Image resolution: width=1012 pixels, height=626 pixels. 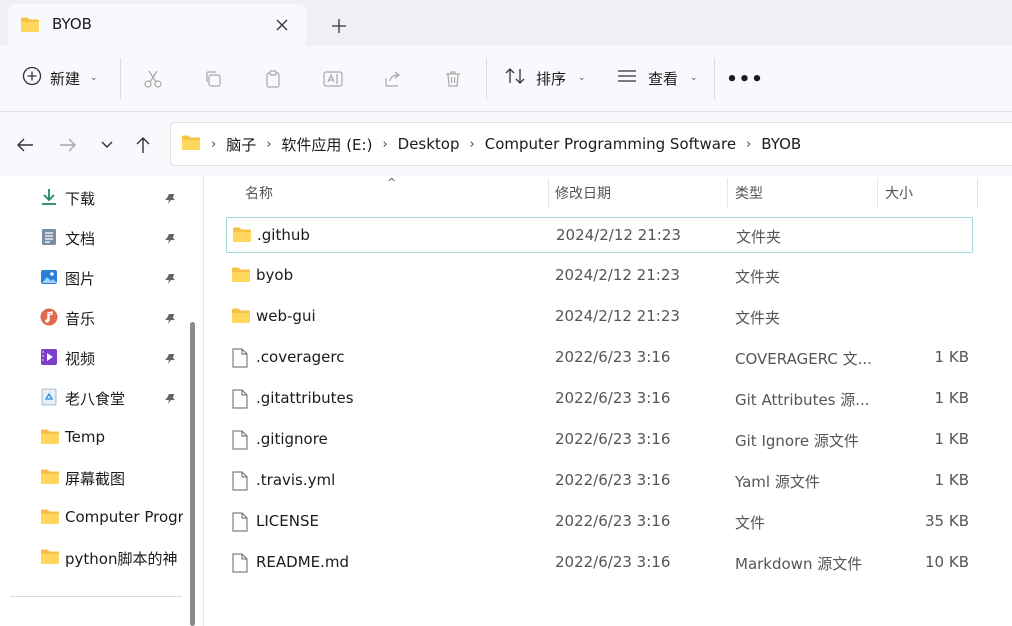 I want to click on copy-button, so click(x=213, y=79).